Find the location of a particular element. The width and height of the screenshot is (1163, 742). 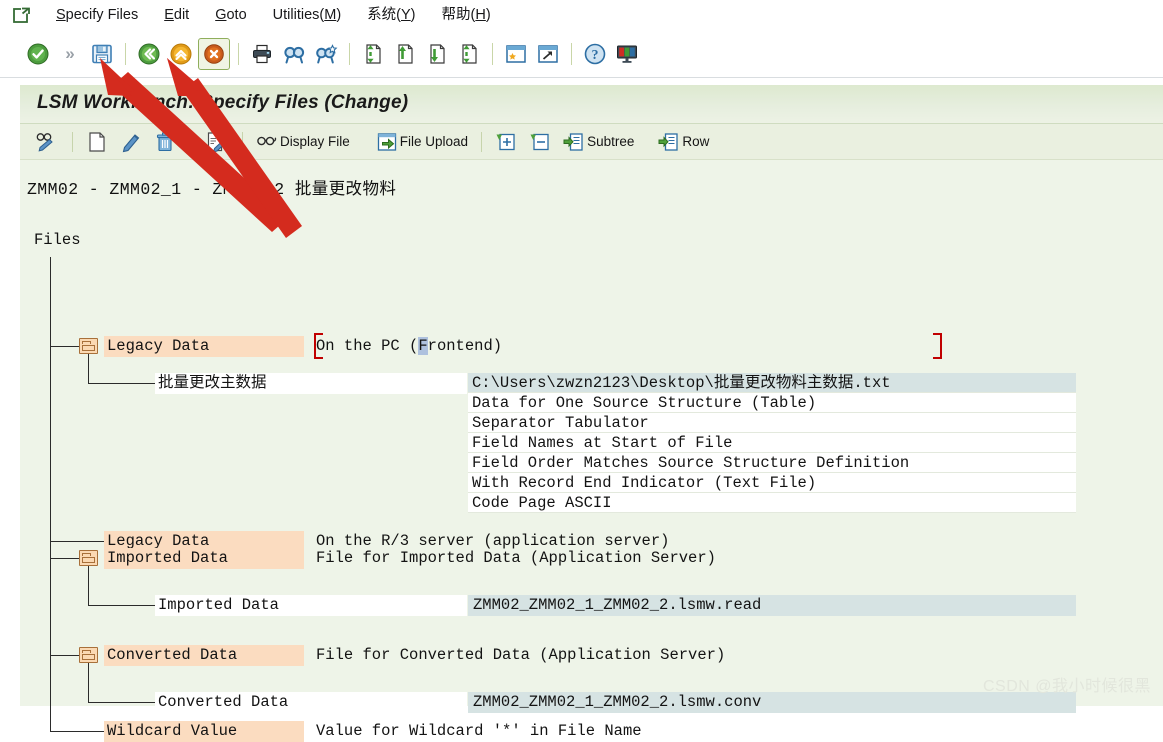

customize-layout-icon is located at coordinates (627, 54).